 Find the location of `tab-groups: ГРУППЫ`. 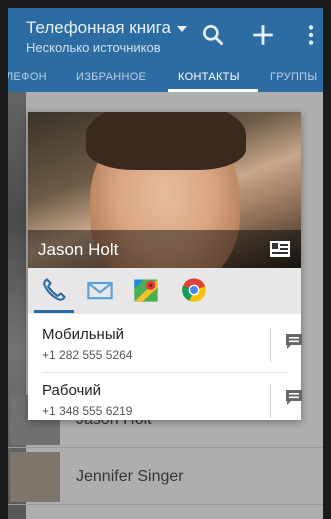

tab-groups: ГРУППЫ is located at coordinates (293, 77).